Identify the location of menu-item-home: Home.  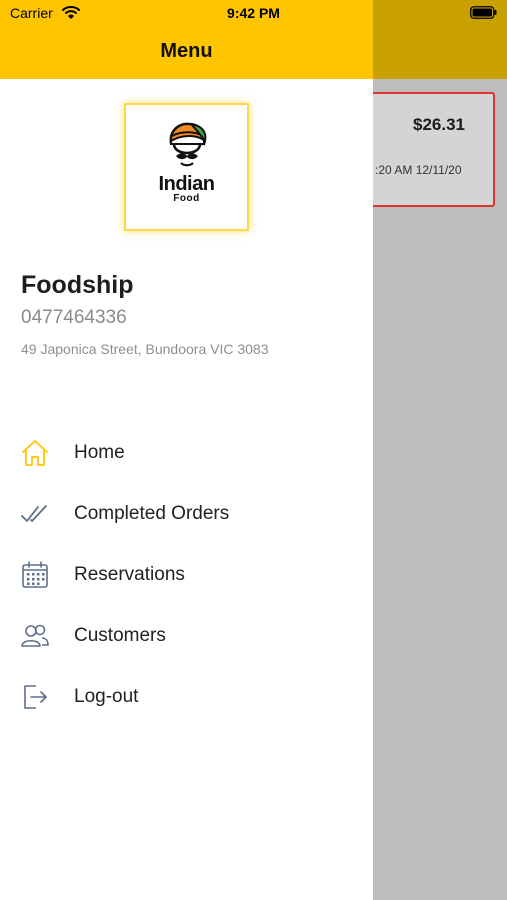
(186, 453).